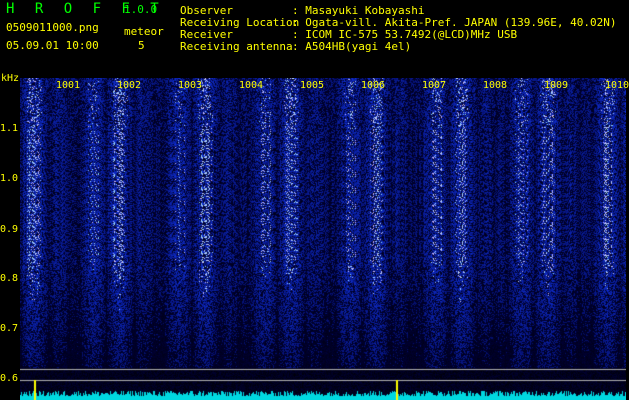  What do you see at coordinates (9, 128) in the screenshot?
I see `y-tick-label: 1.1` at bounding box center [9, 128].